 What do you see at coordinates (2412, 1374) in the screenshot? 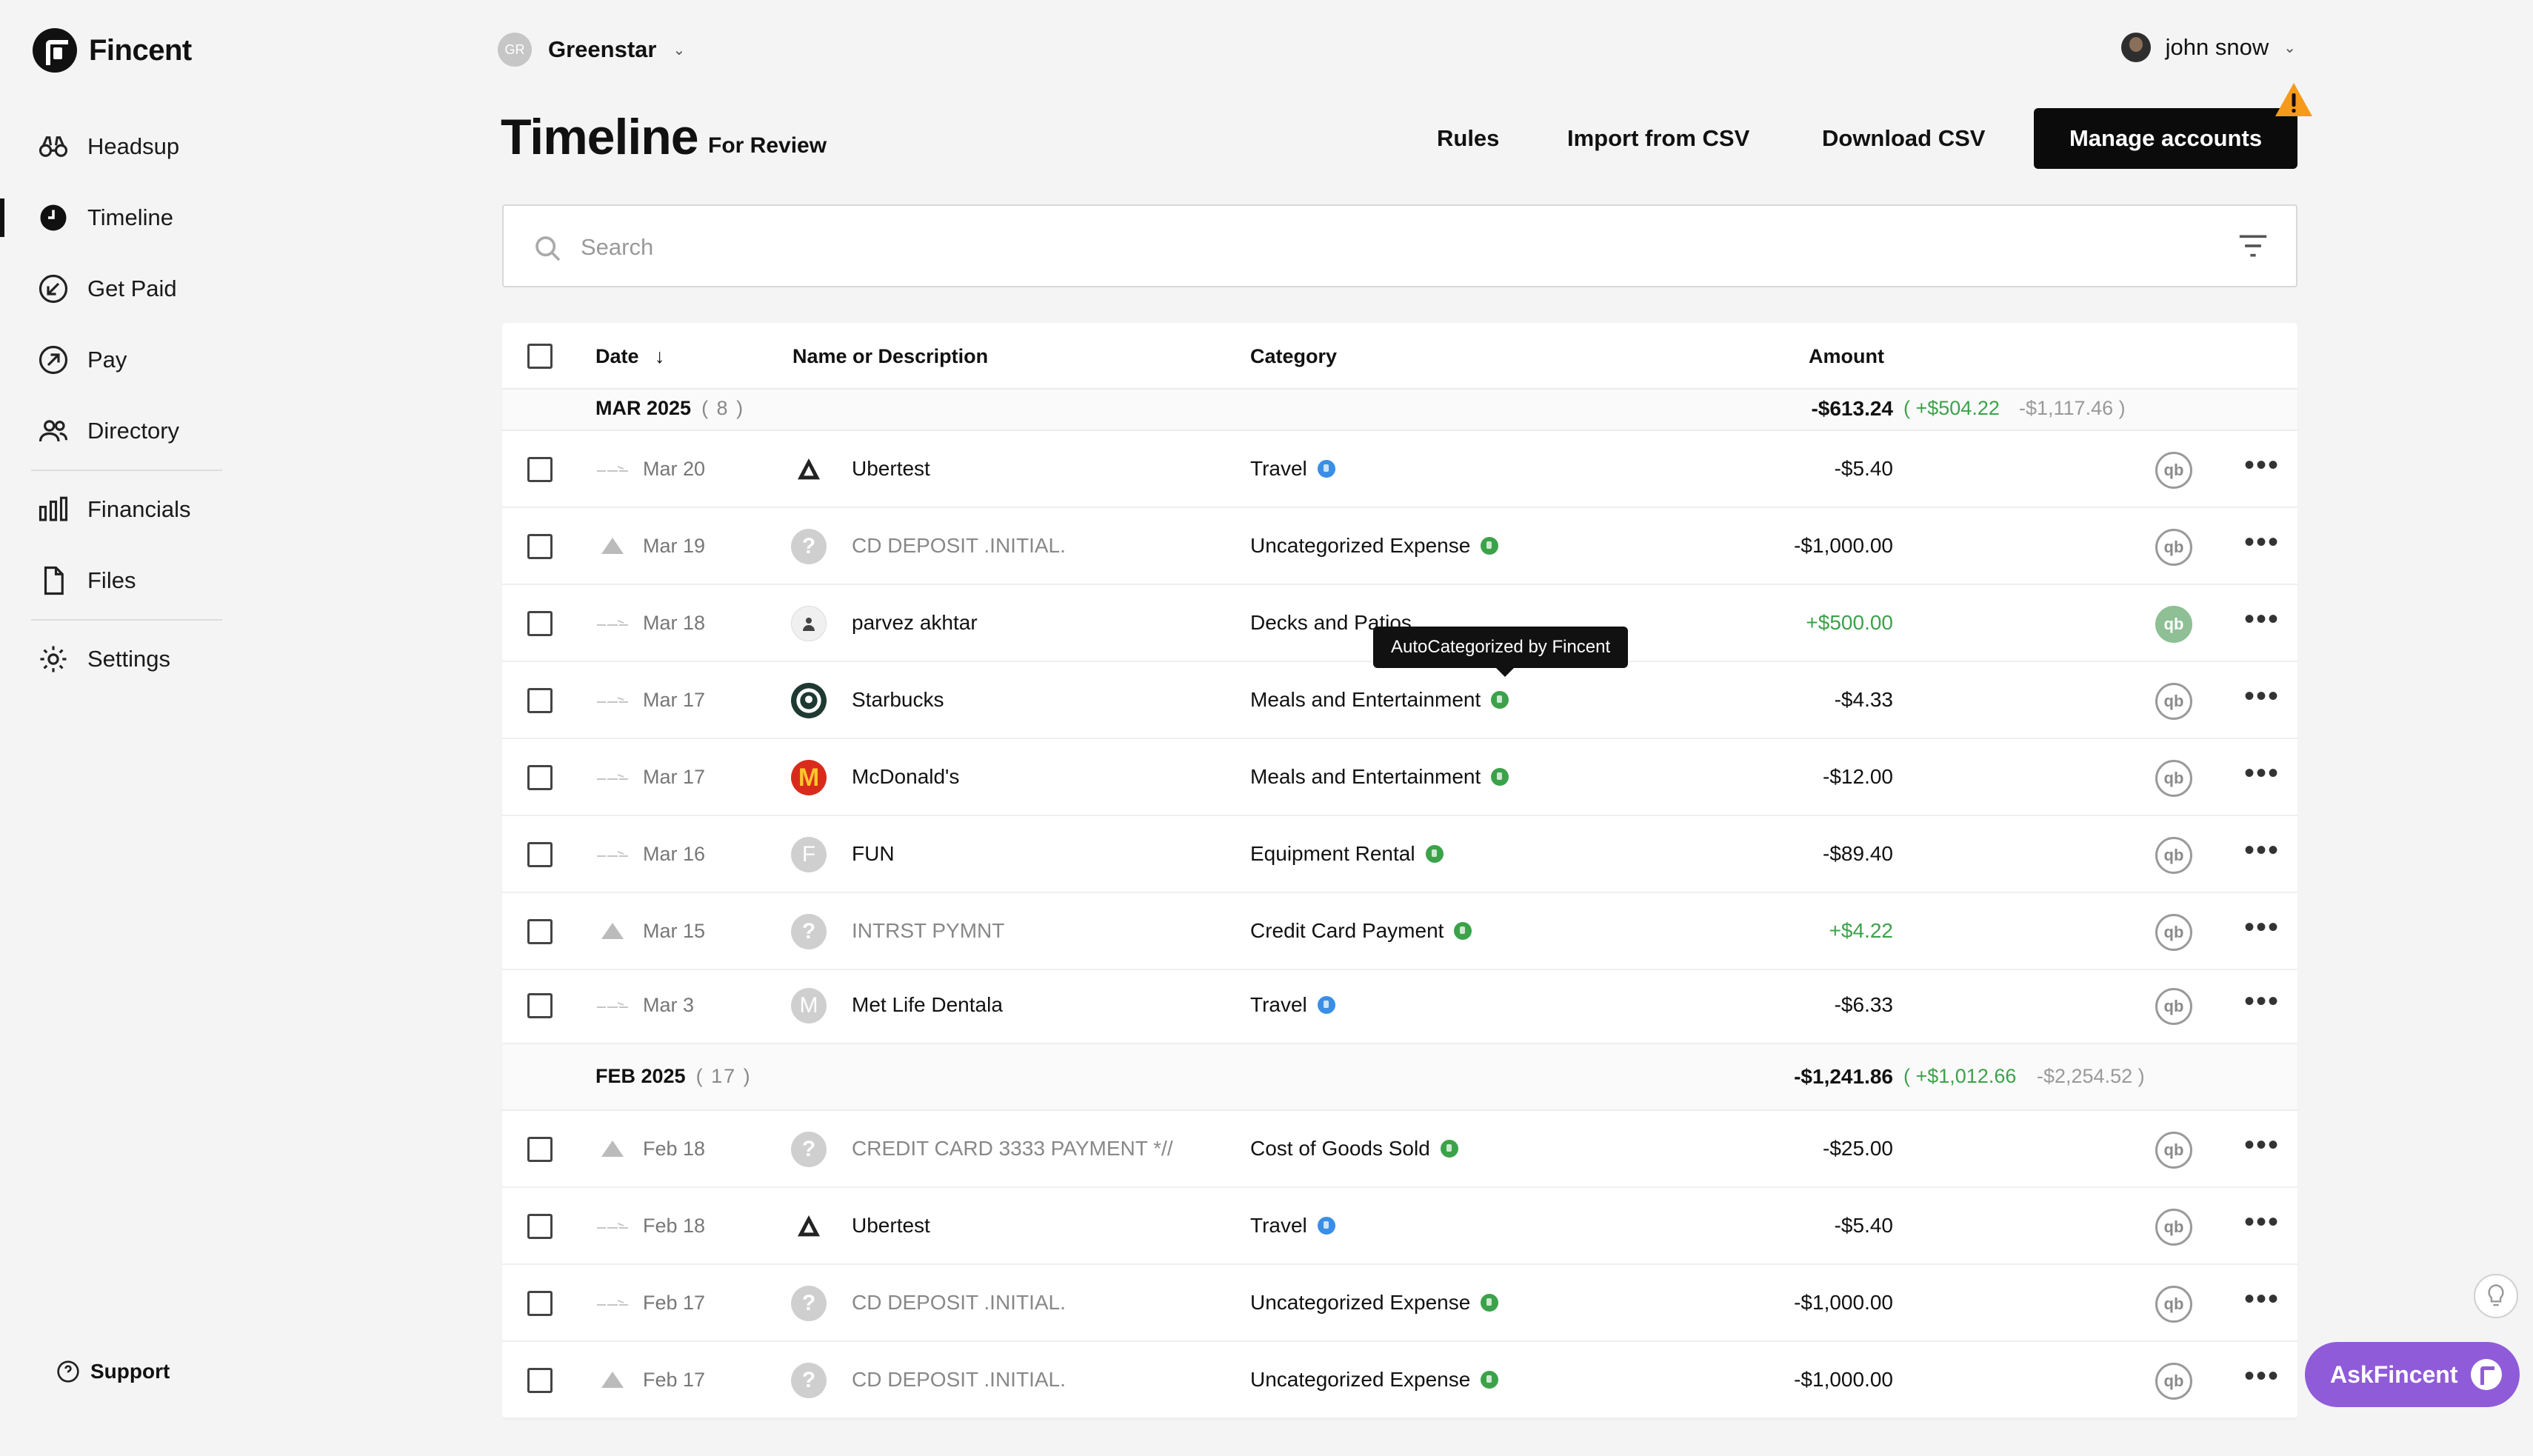
I see `ask-fincent-button: AskFincent` at bounding box center [2412, 1374].